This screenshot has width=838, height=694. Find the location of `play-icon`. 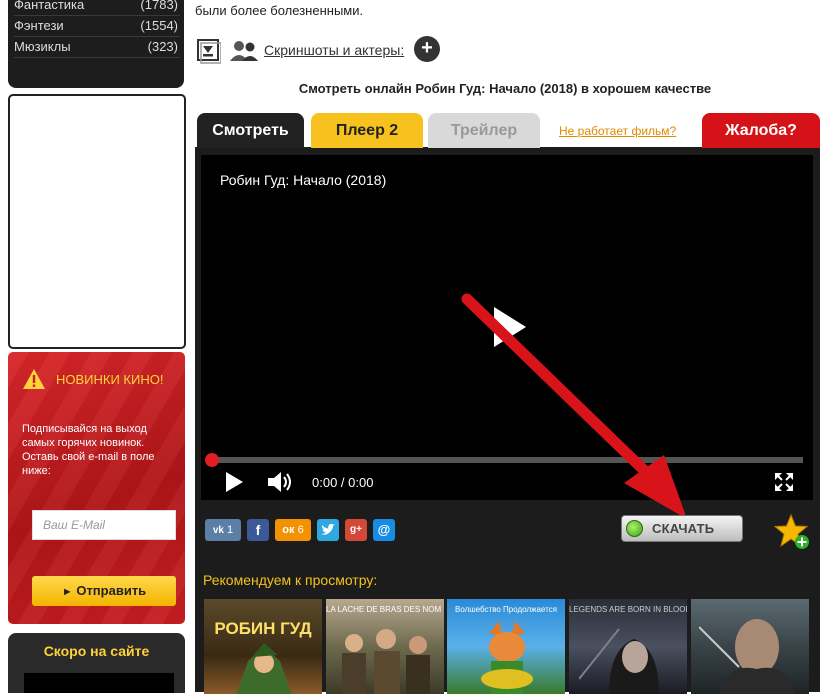

play-icon is located at coordinates (234, 482).